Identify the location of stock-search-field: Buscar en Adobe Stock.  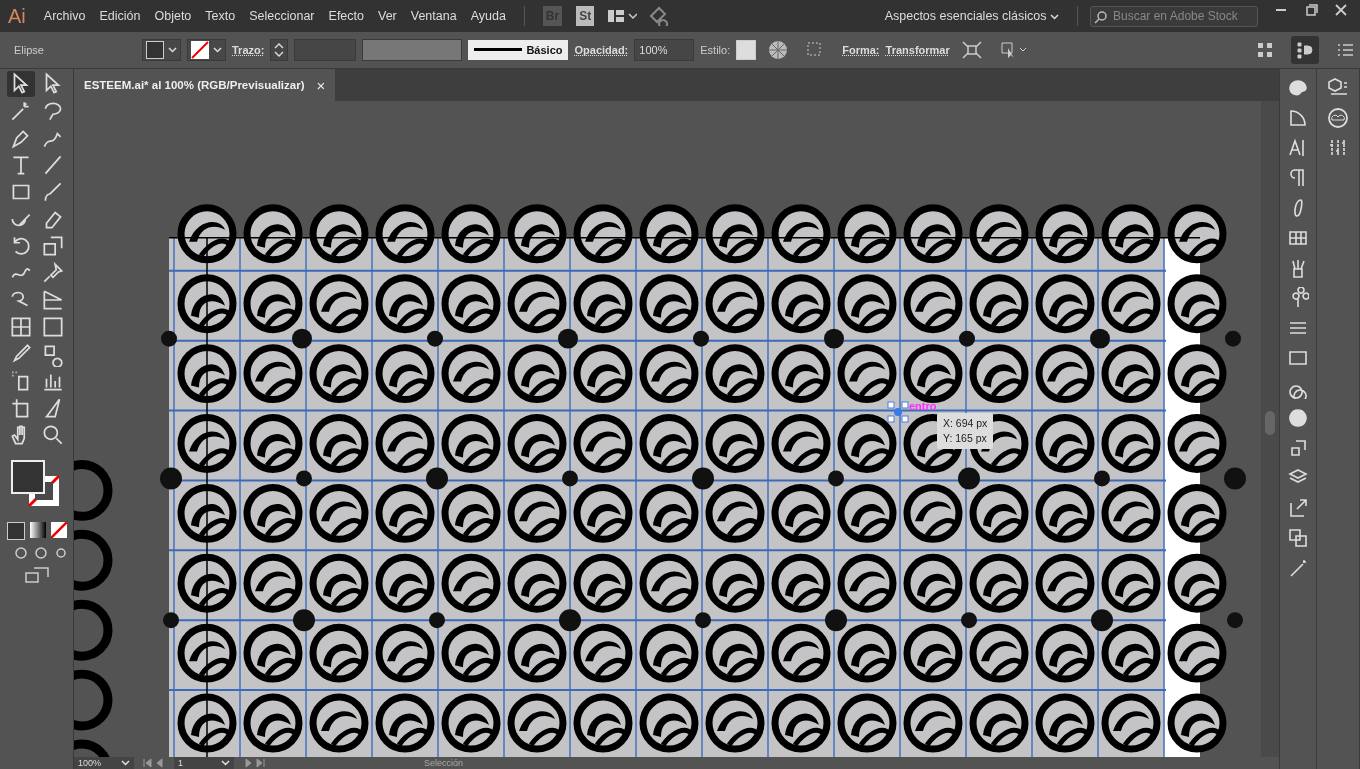
(1174, 16).